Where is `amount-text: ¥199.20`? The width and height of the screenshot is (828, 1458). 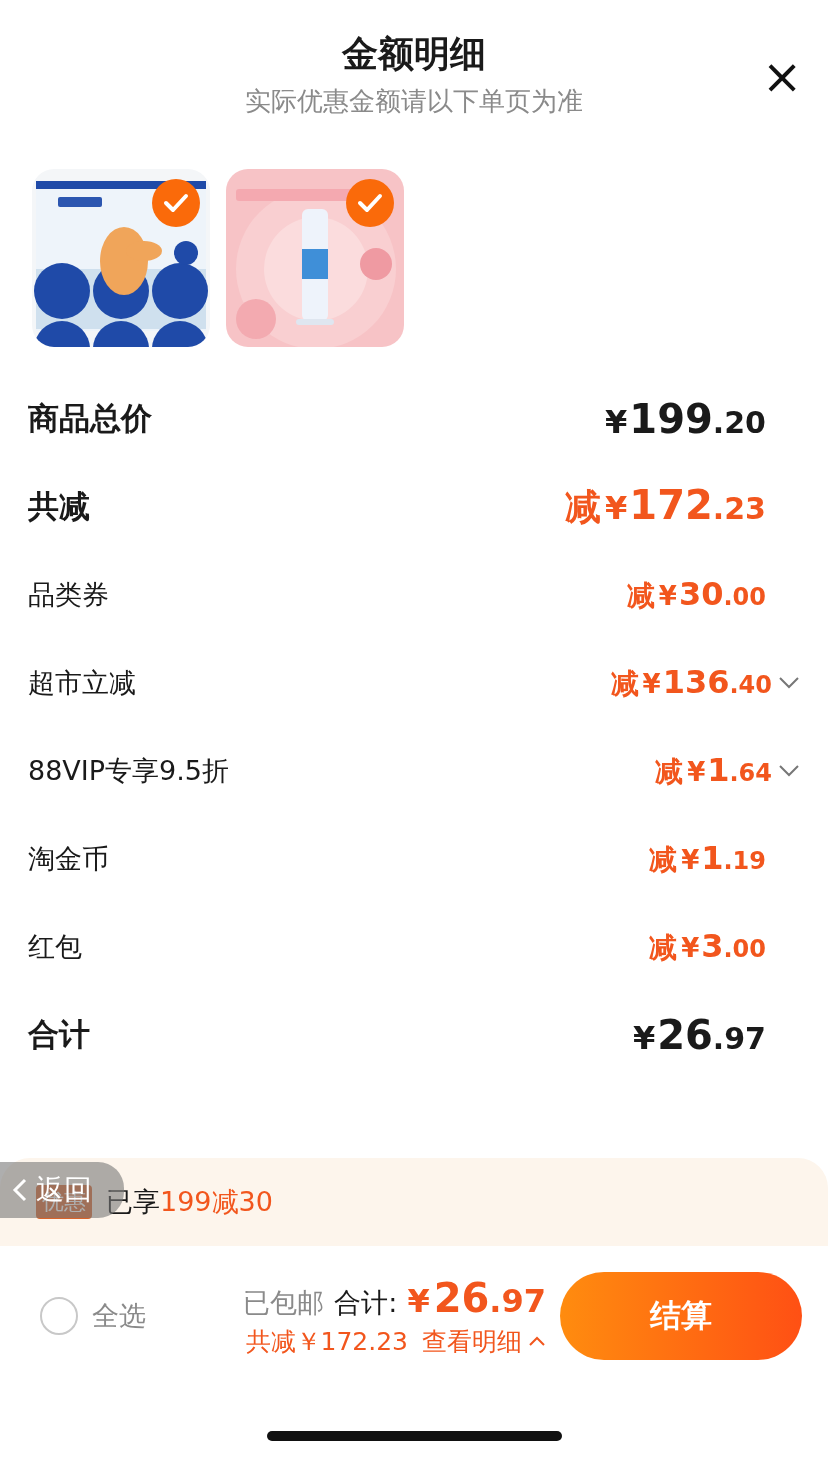 amount-text: ¥199.20 is located at coordinates (685, 419).